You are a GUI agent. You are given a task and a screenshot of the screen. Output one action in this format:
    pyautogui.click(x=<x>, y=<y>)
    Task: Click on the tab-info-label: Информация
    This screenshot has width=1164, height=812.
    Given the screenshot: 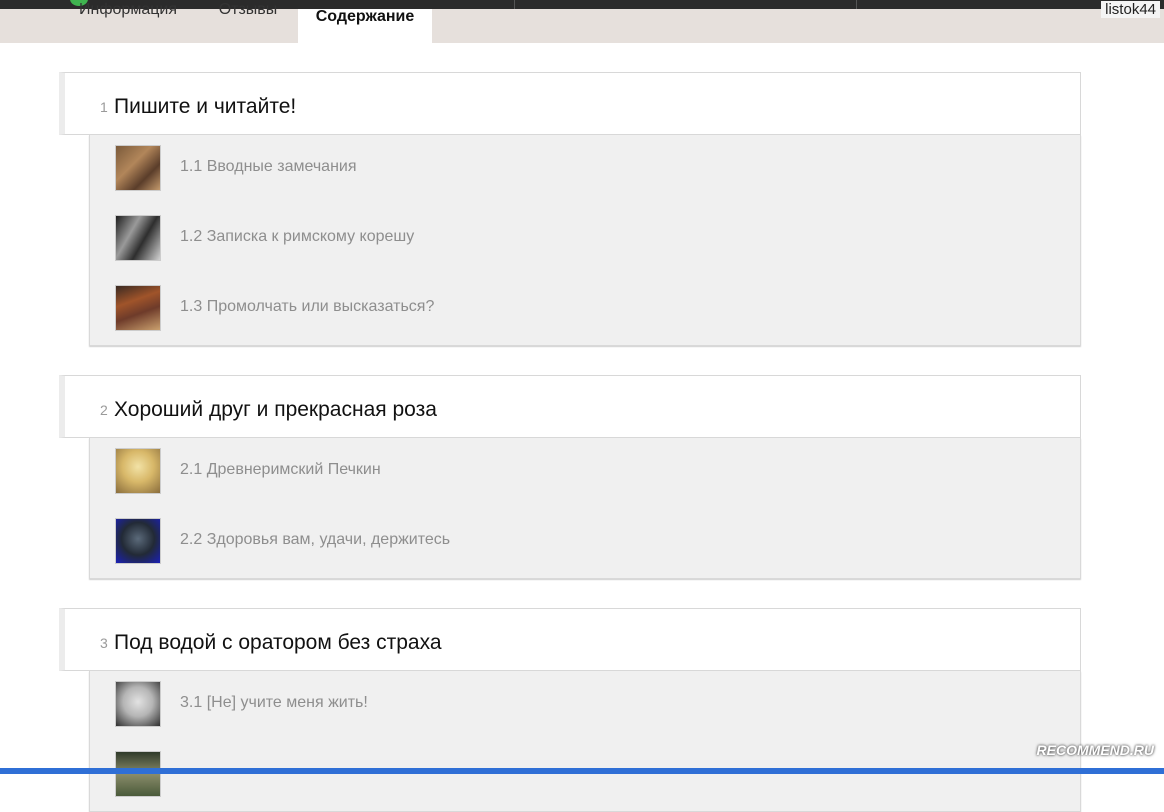 What is the action you would take?
    pyautogui.click(x=128, y=9)
    